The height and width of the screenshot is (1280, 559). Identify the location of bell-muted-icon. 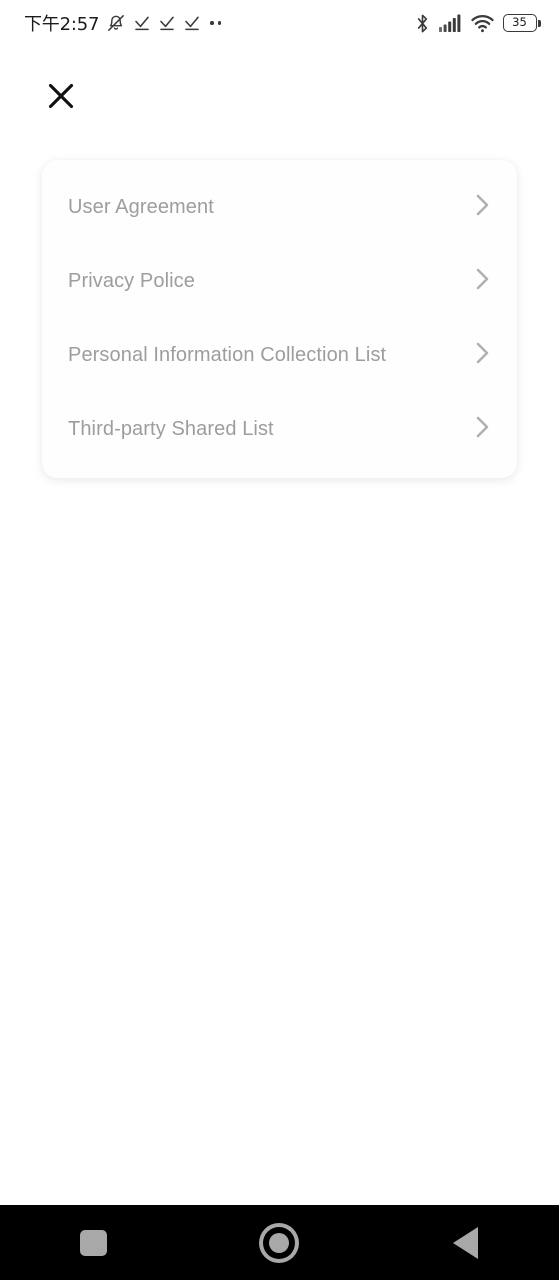
(116, 23).